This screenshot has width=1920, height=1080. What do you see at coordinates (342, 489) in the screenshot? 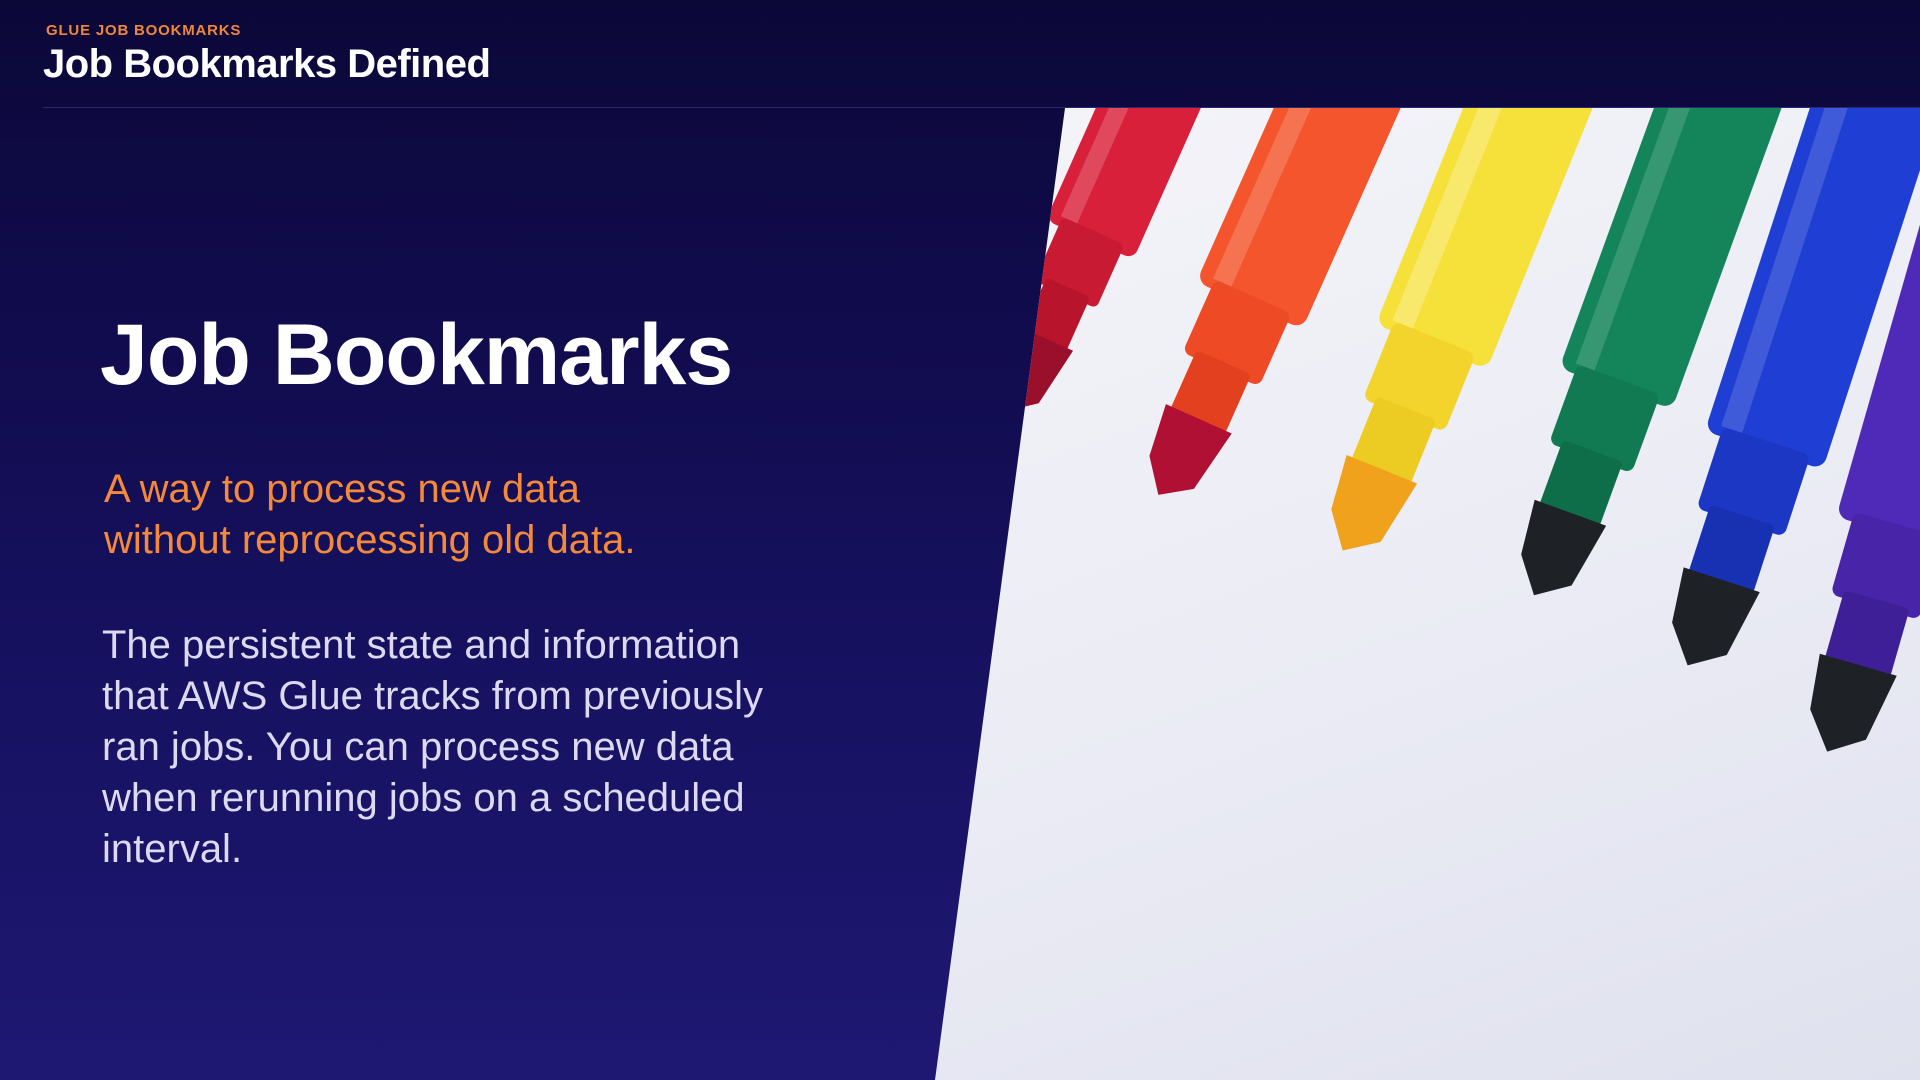
I see `subtitle-line: A way to process new data` at bounding box center [342, 489].